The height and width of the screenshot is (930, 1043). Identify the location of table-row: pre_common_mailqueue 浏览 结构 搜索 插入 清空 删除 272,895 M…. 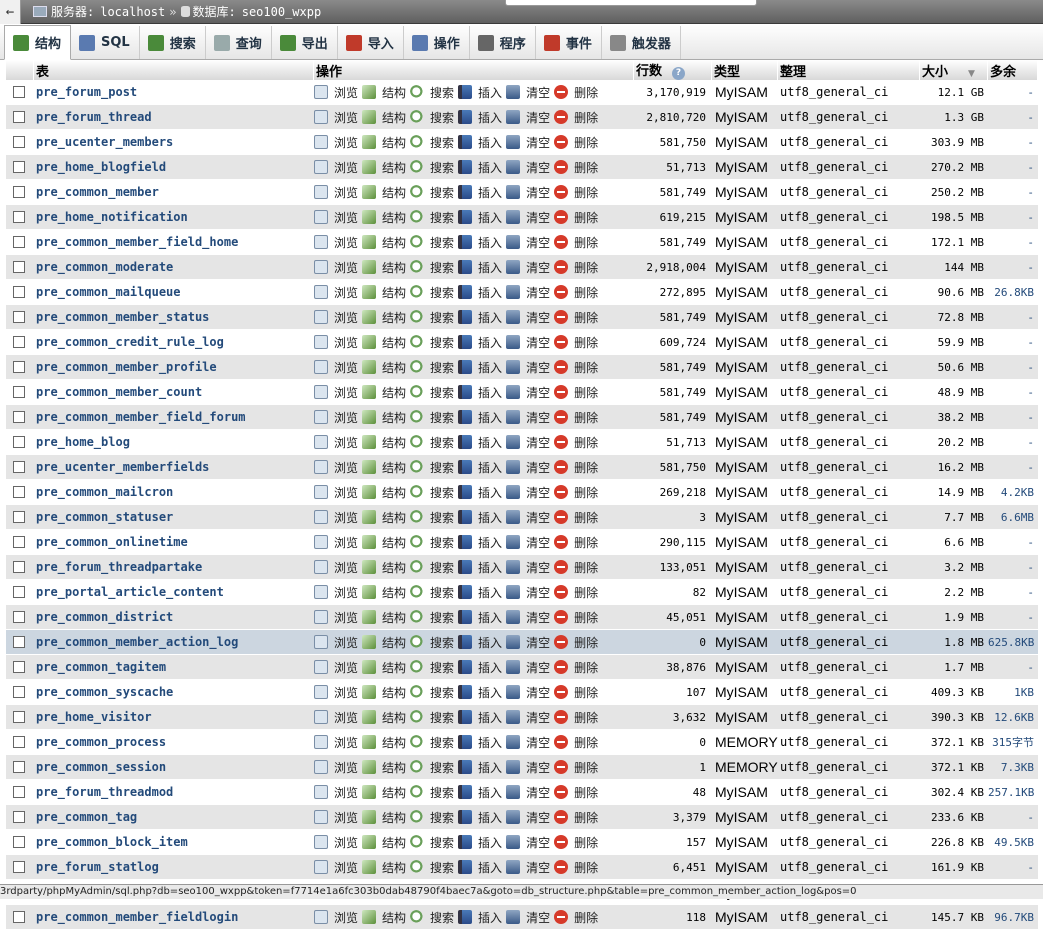
(522, 292).